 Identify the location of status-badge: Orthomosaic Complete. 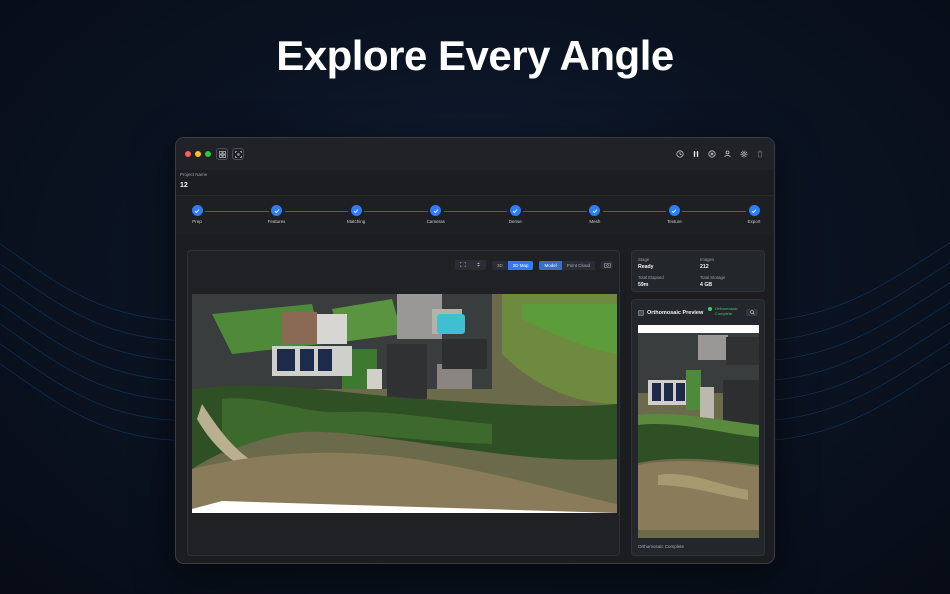
(726, 311).